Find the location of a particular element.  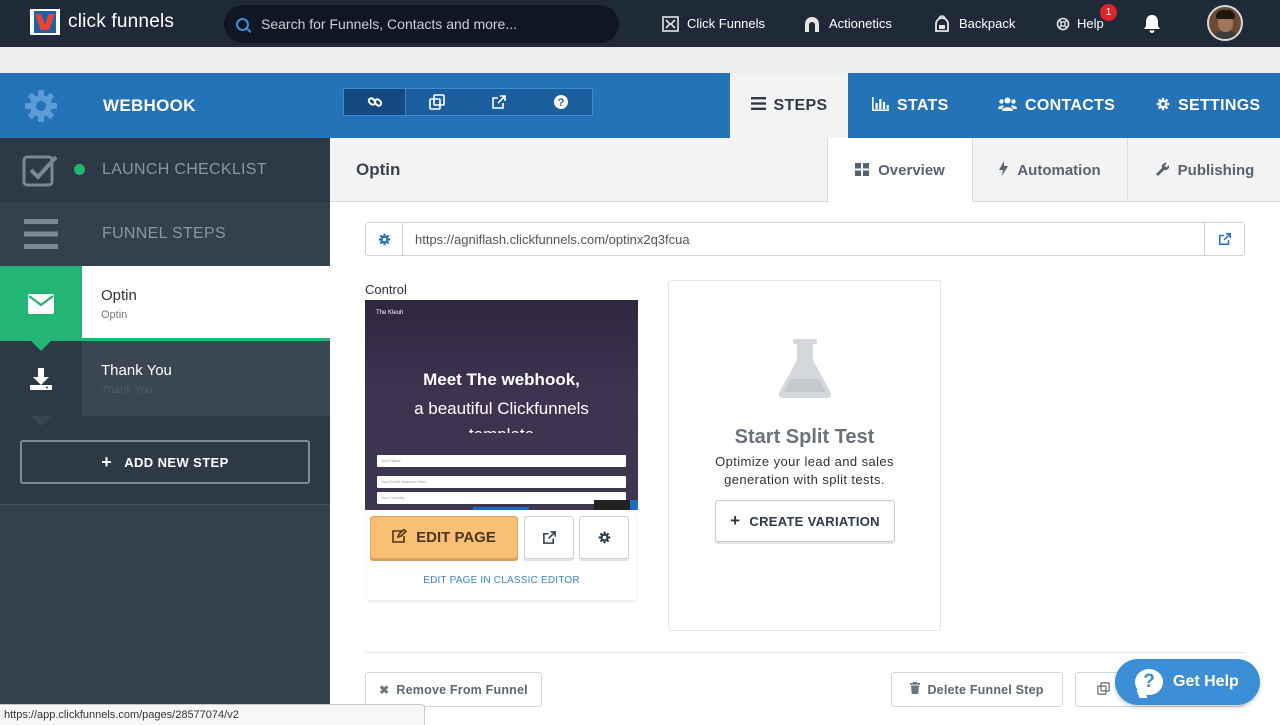

nav-help-label: Help is located at coordinates (1090, 23).